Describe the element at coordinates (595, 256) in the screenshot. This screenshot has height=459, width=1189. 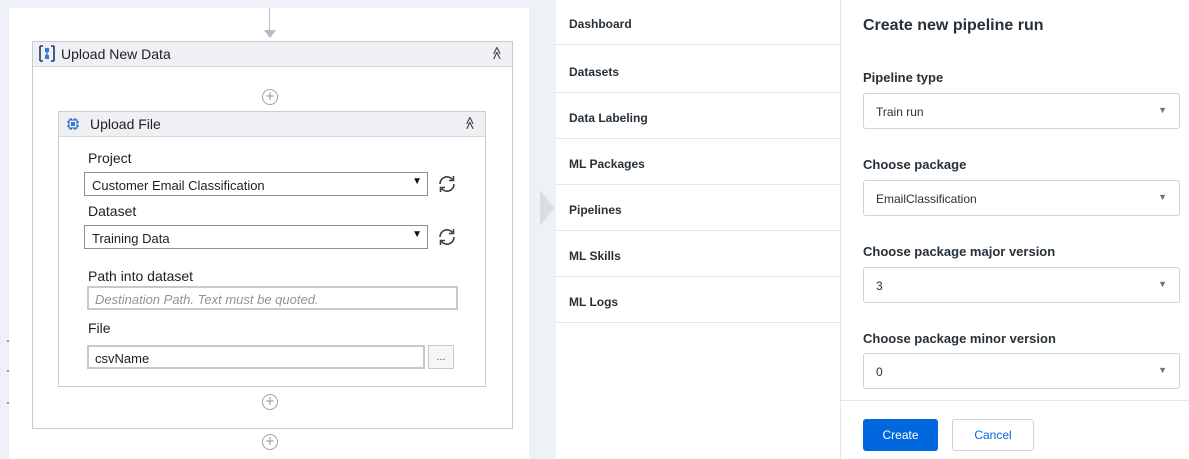
I see `nav-item-label: ML Skills` at that location.